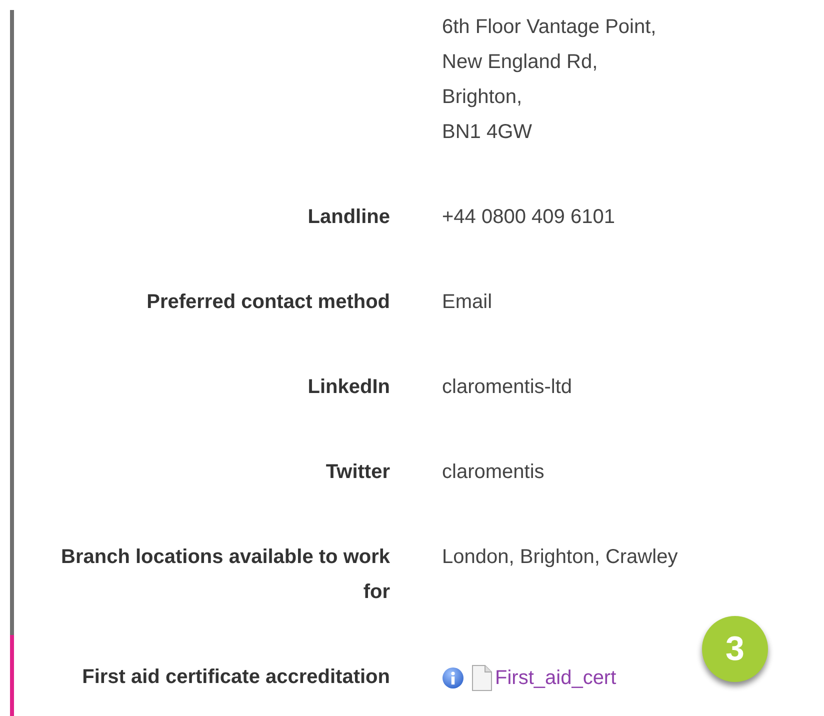 This screenshot has width=824, height=716. What do you see at coordinates (488, 132) in the screenshot?
I see `field-value: BN1 4GW` at bounding box center [488, 132].